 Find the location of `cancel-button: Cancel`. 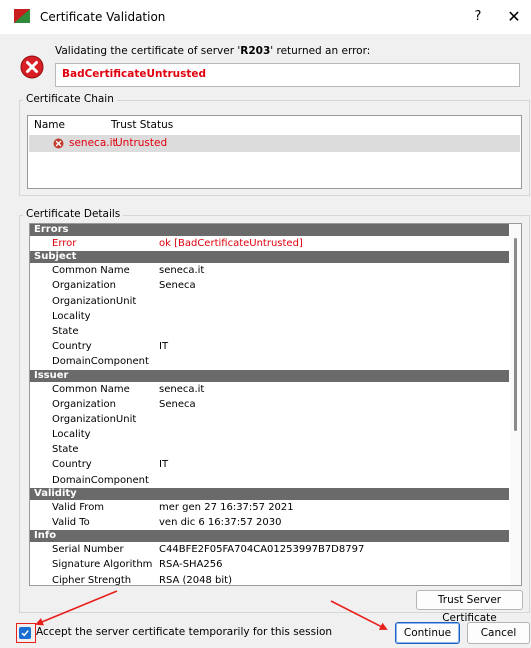

cancel-button: Cancel is located at coordinates (498, 633).